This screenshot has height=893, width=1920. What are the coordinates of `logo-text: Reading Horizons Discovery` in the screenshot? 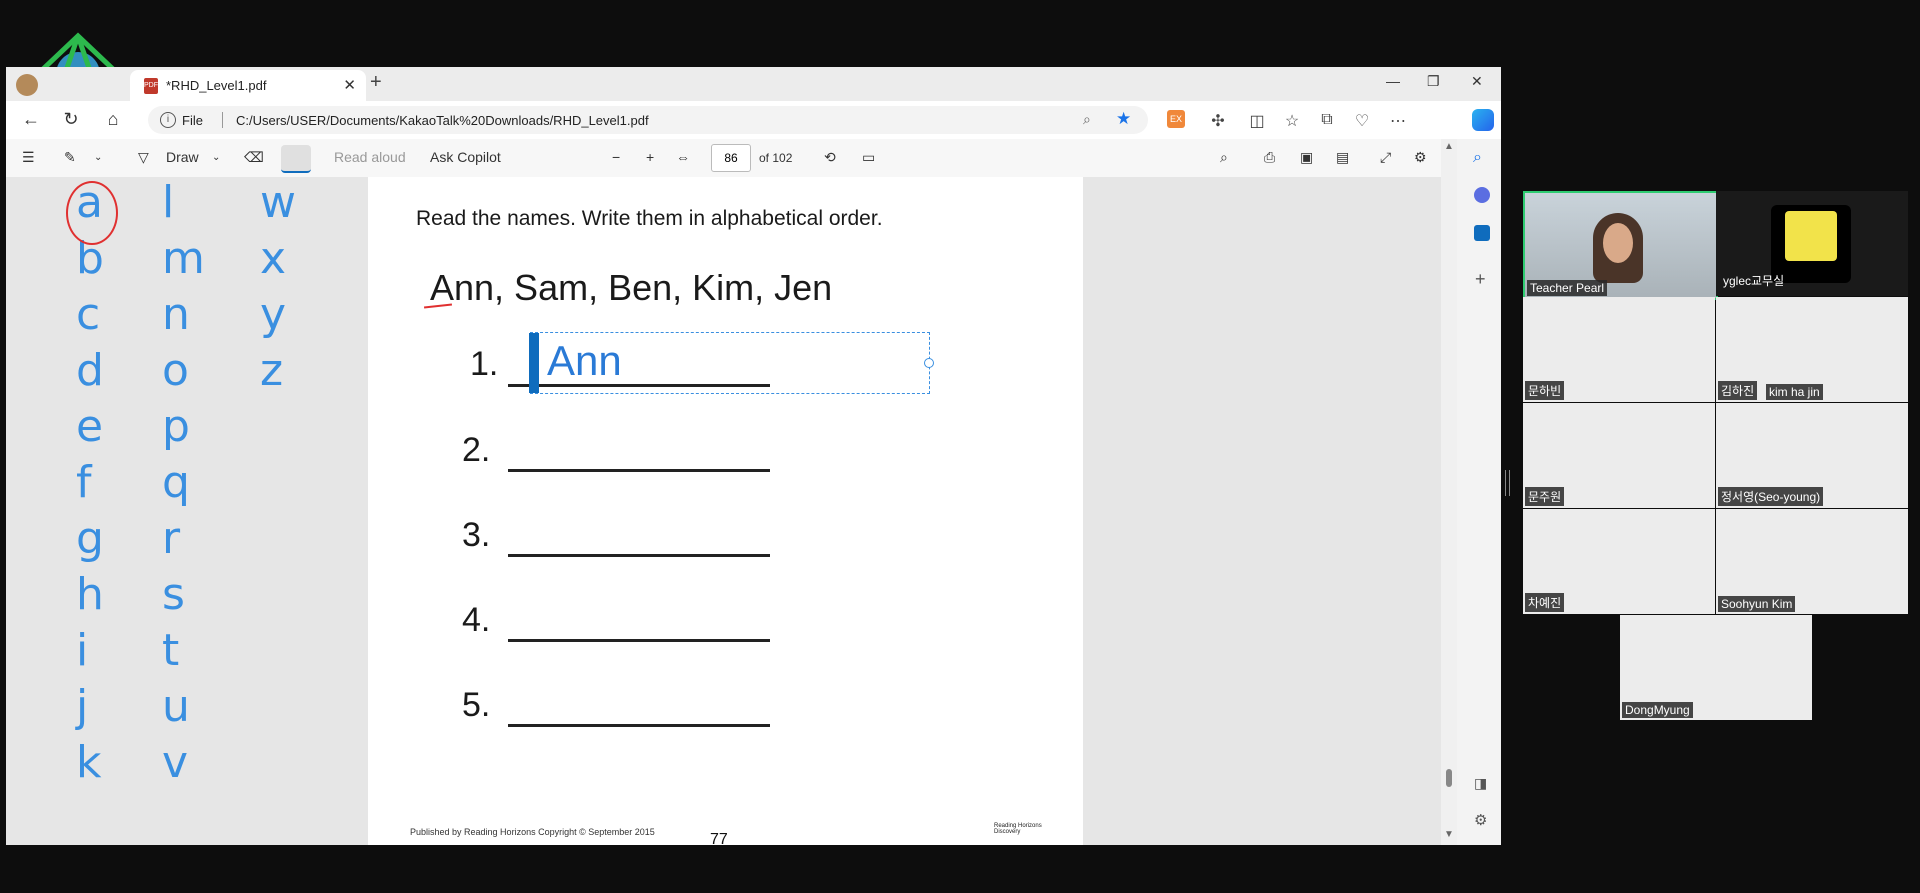 It's located at (1018, 829).